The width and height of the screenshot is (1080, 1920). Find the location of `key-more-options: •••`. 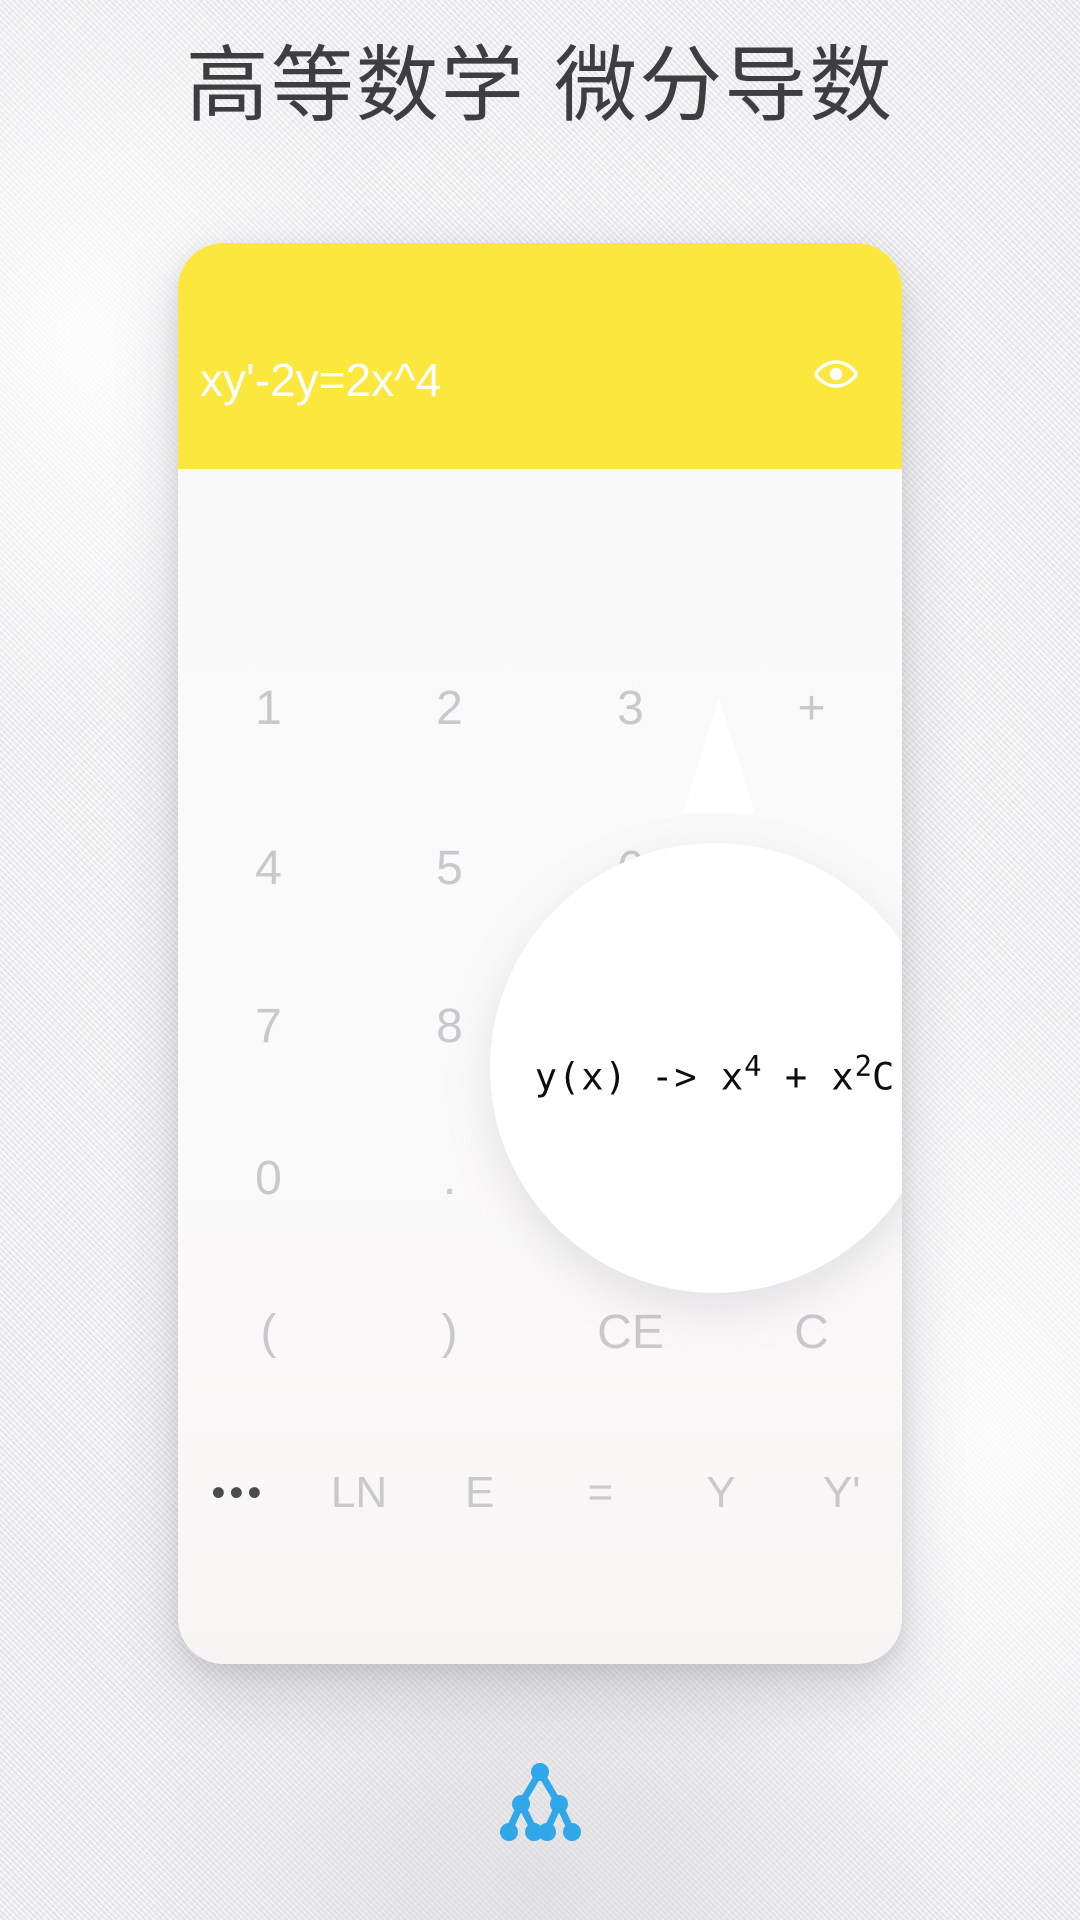

key-more-options: ••• is located at coordinates (238, 1493).